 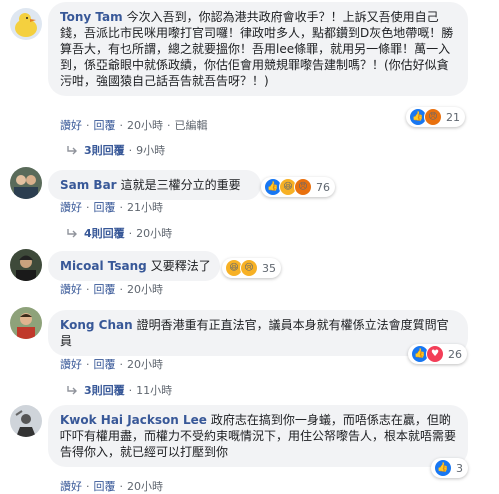 I want to click on replies-row: 3則回覆 · 9小時, so click(x=115, y=150).